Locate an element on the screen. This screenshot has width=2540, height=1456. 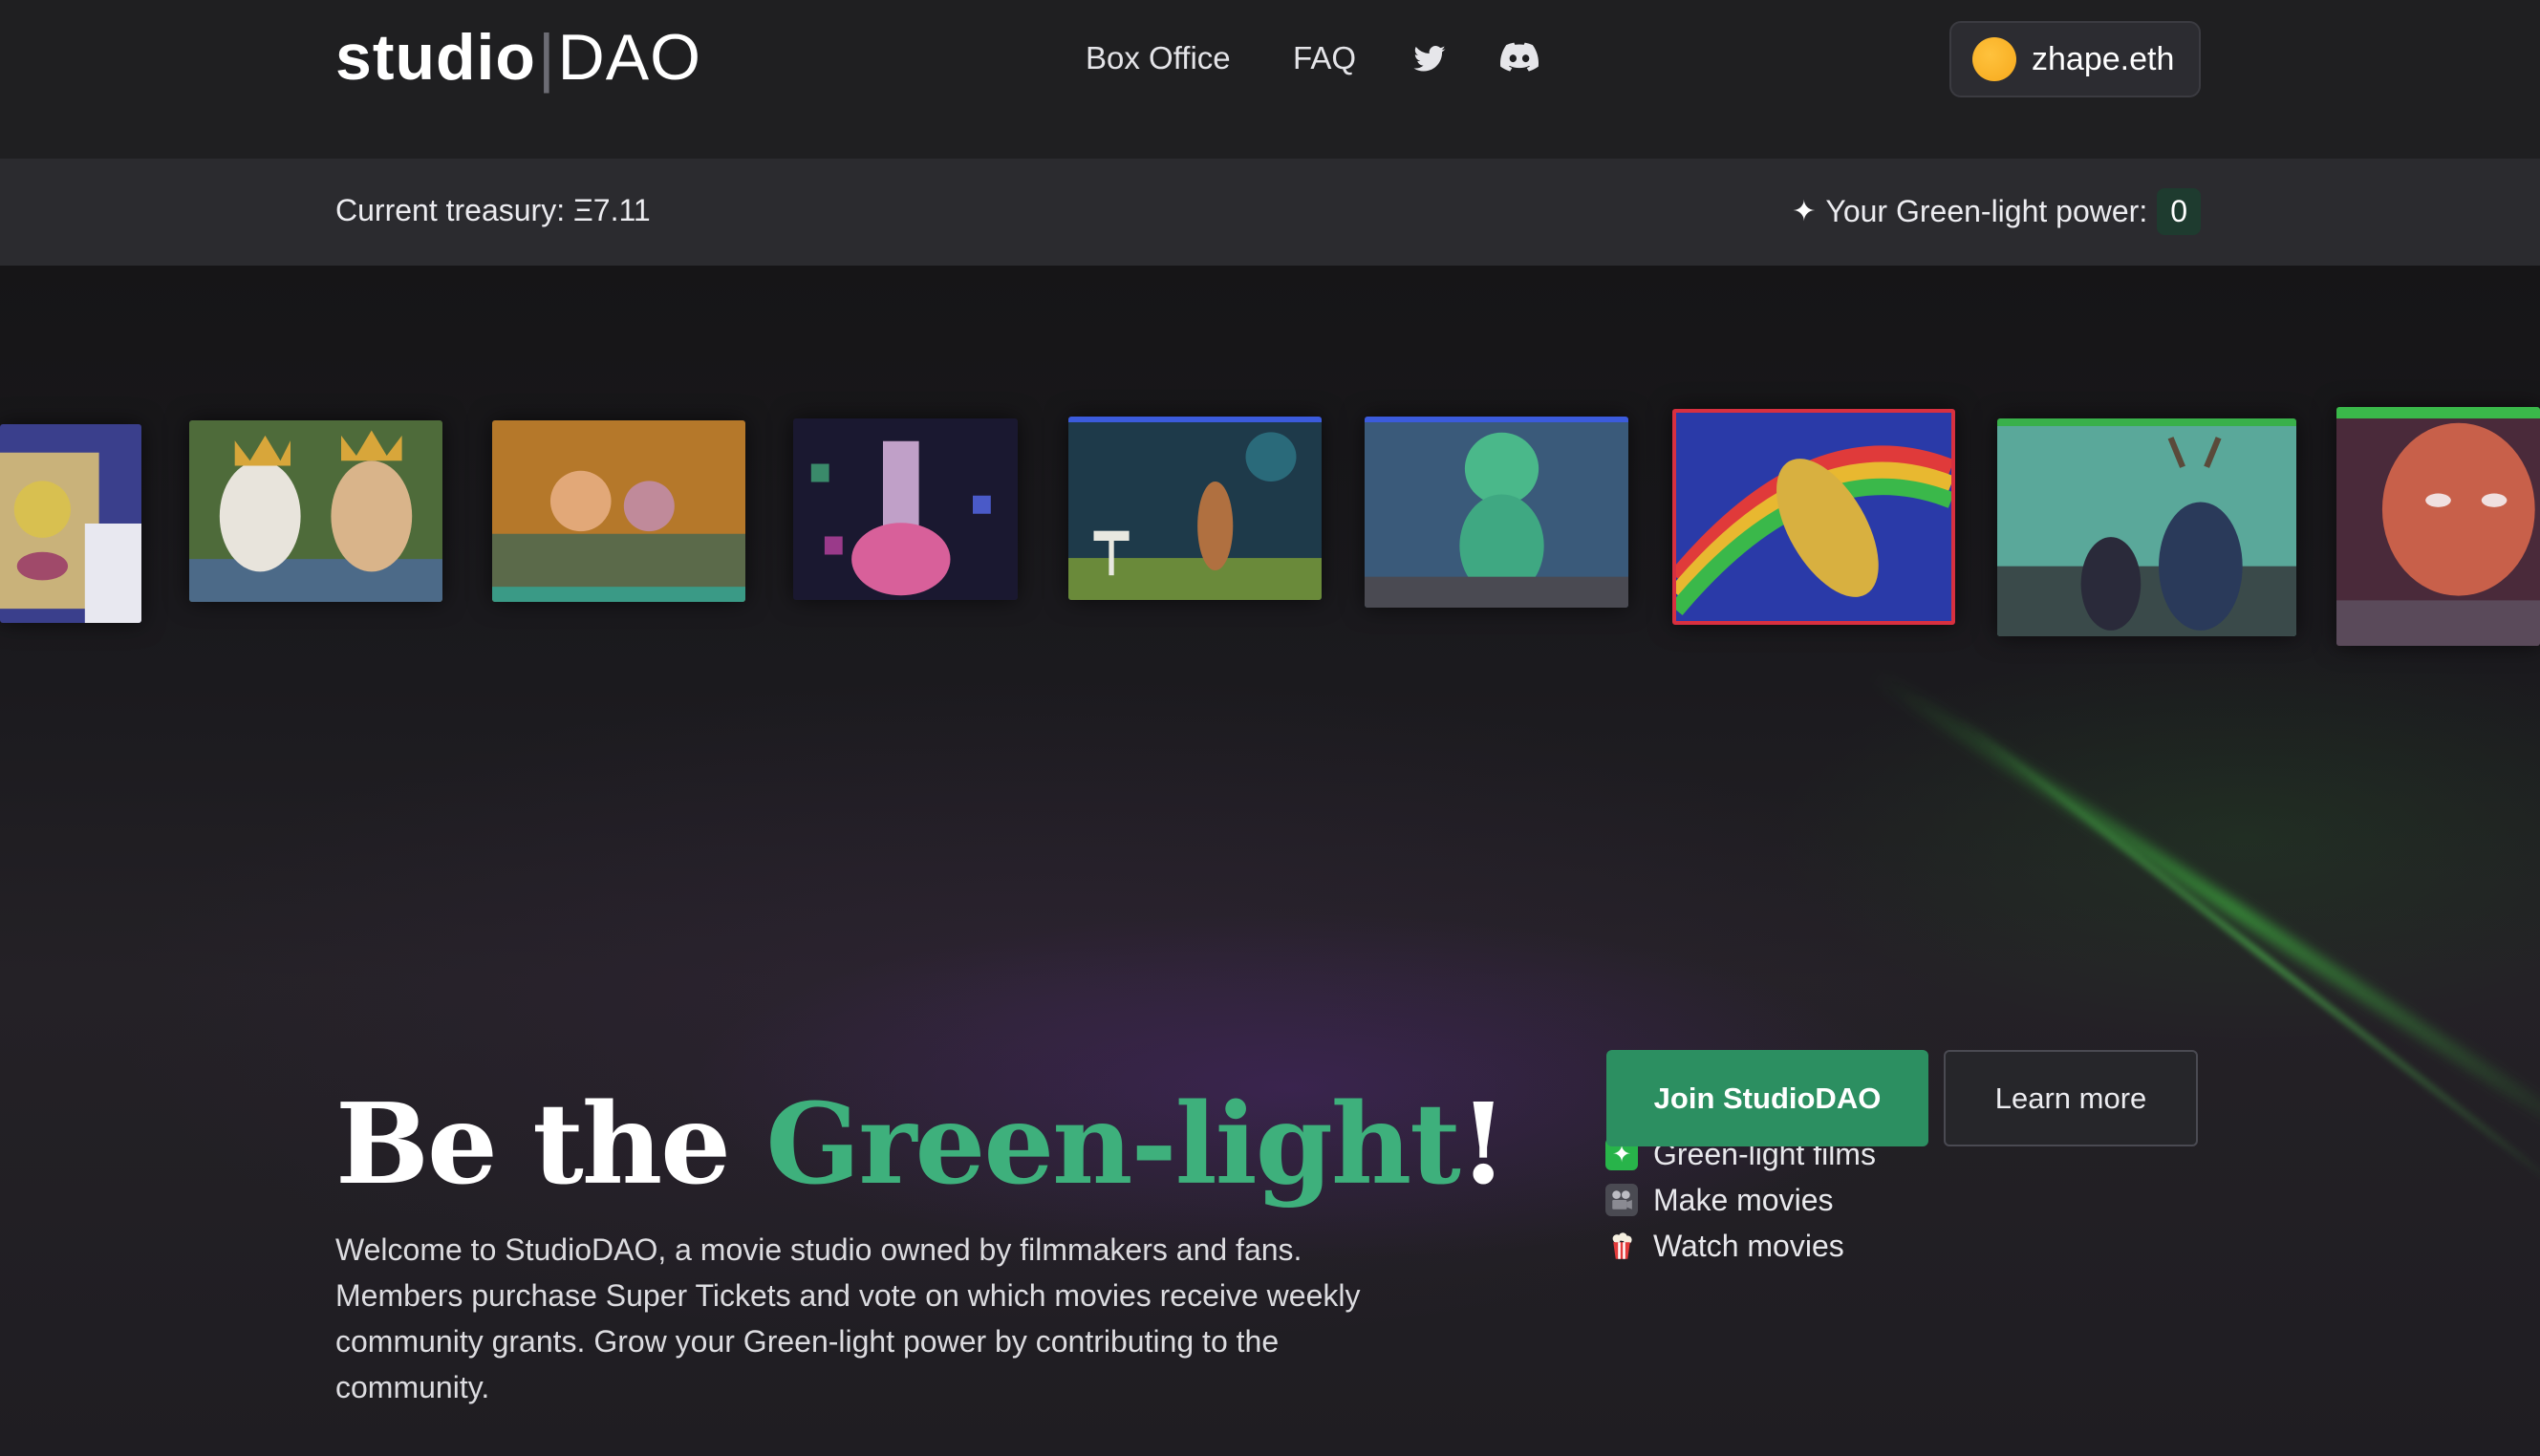
nav-faq: FAQ is located at coordinates (1324, 58).